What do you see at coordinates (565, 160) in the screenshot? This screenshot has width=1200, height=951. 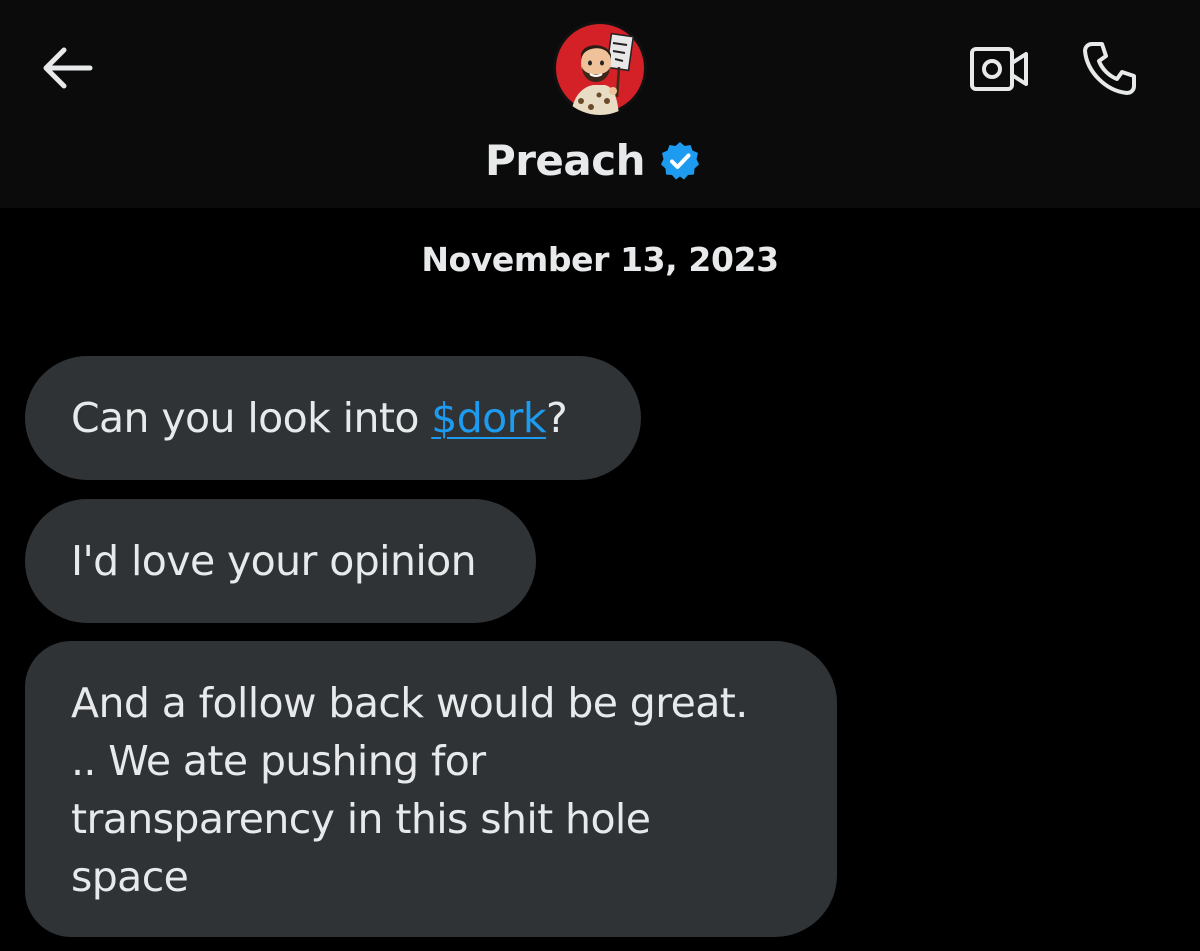 I see `contact-name: Preach` at bounding box center [565, 160].